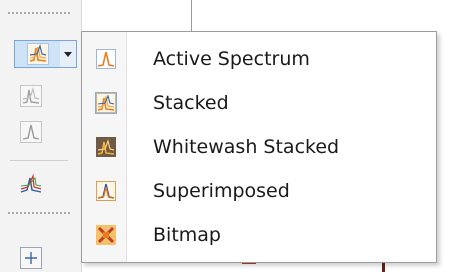  What do you see at coordinates (246, 147) in the screenshot?
I see `menu-item-label: Whitewash Stacked` at bounding box center [246, 147].